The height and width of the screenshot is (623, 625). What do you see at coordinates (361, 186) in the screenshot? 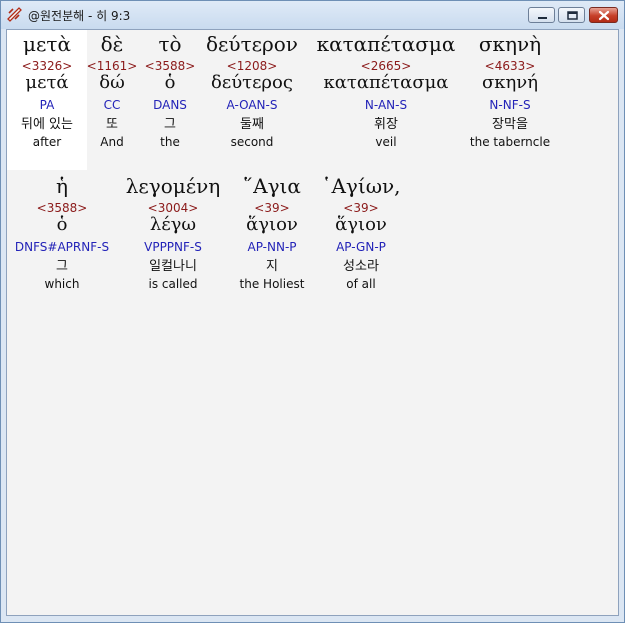
I see `greek-word: ῾Αγίων,` at bounding box center [361, 186].